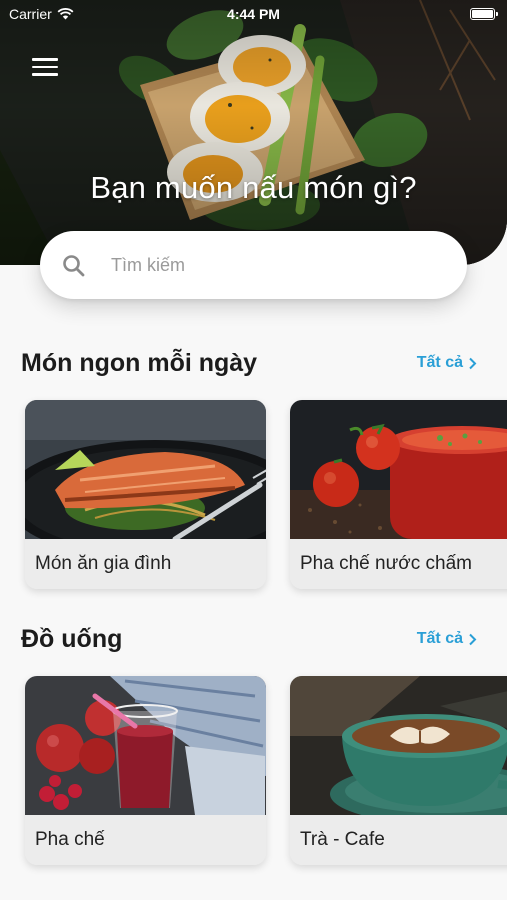  I want to click on battery-icon, so click(484, 14).